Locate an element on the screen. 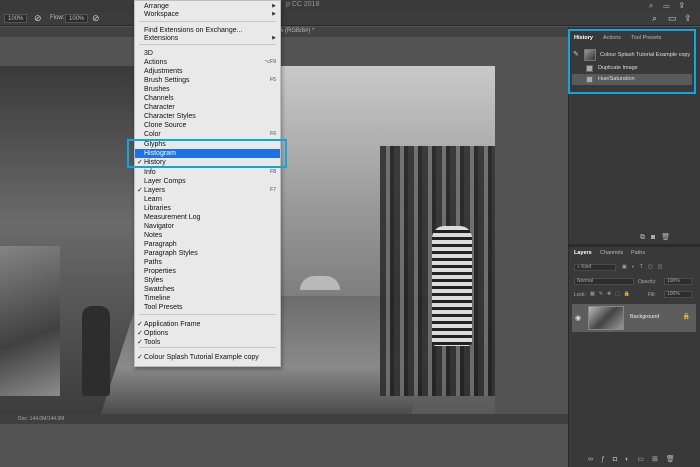 The width and height of the screenshot is (700, 467). menu-item-options: ✓ Options is located at coordinates (207, 333).